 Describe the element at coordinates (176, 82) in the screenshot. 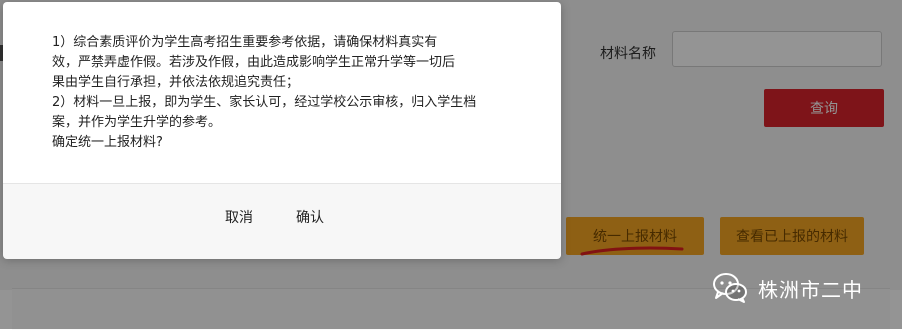

I see `dialog-line: 果由学生自行承担，并依法依规追究责任；` at that location.